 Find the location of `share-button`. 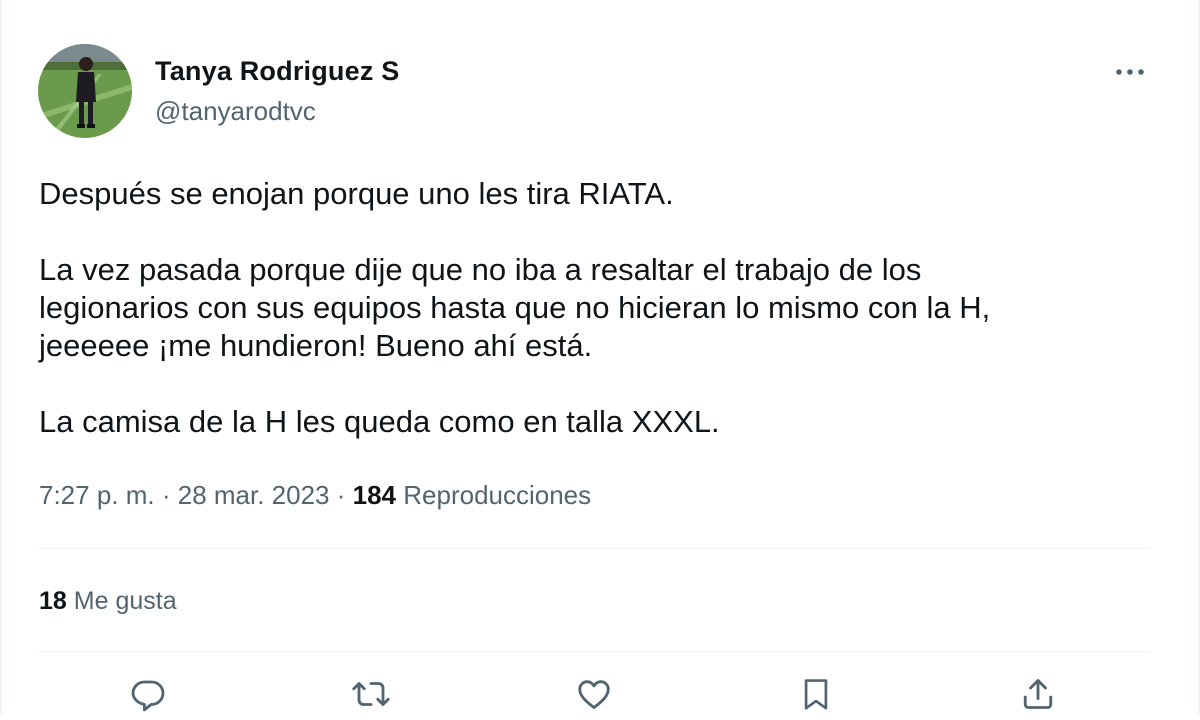

share-button is located at coordinates (1038, 698).